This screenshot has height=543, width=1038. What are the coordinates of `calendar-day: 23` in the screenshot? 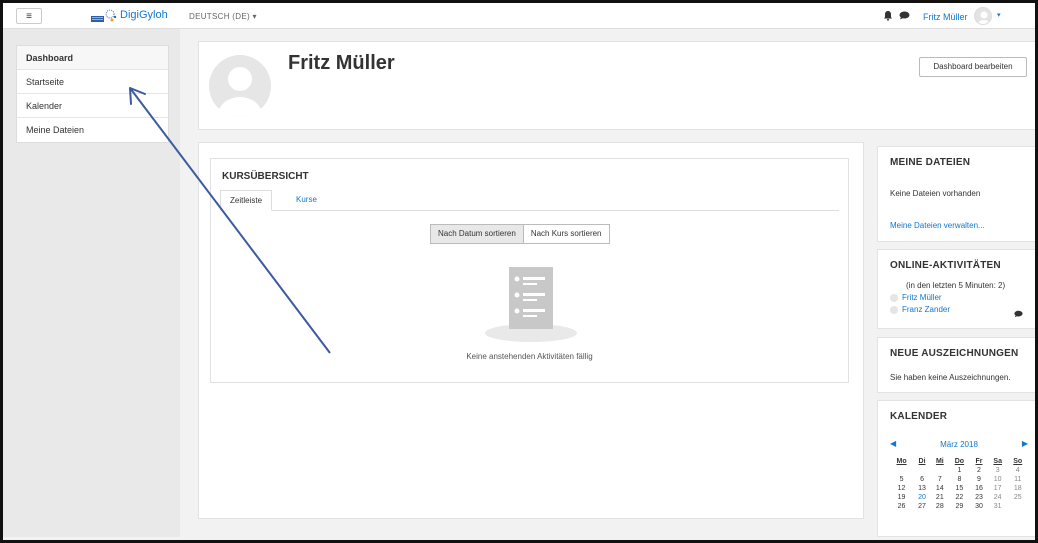 It's located at (979, 497).